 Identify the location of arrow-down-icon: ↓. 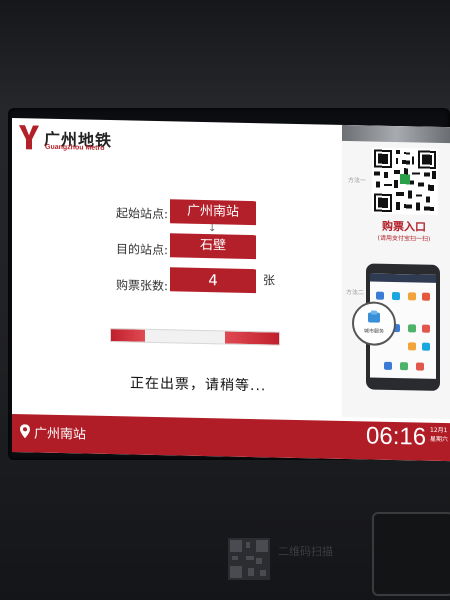
(212, 229).